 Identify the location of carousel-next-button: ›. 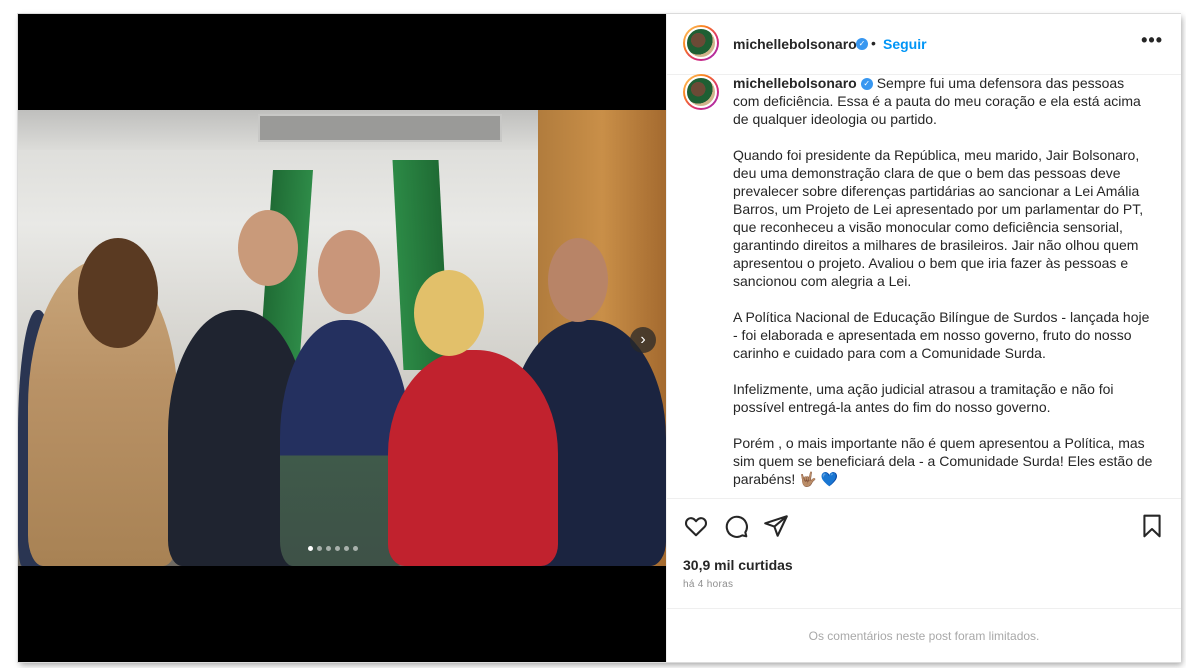
(643, 340).